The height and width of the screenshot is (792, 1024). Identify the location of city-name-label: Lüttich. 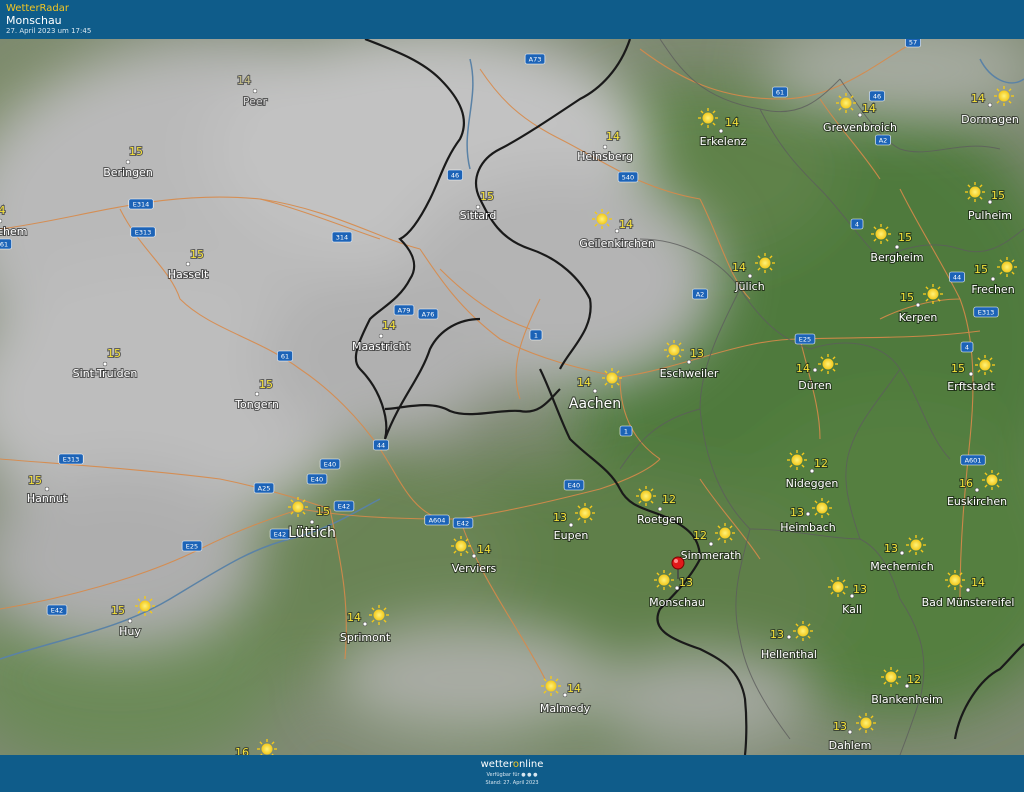
(312, 533).